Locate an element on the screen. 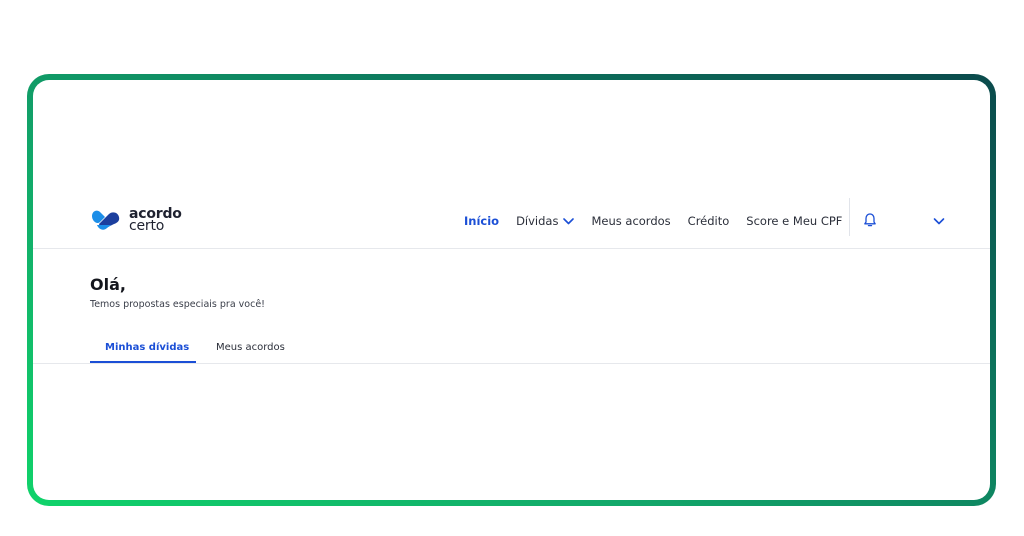 This screenshot has height=536, width=1024. brand-wordmark: acordo certo is located at coordinates (155, 220).